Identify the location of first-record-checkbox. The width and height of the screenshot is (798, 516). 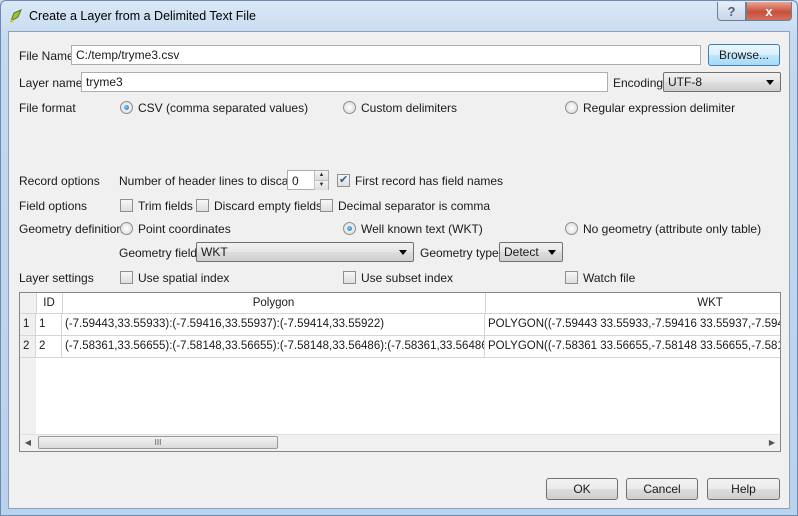
(343, 180).